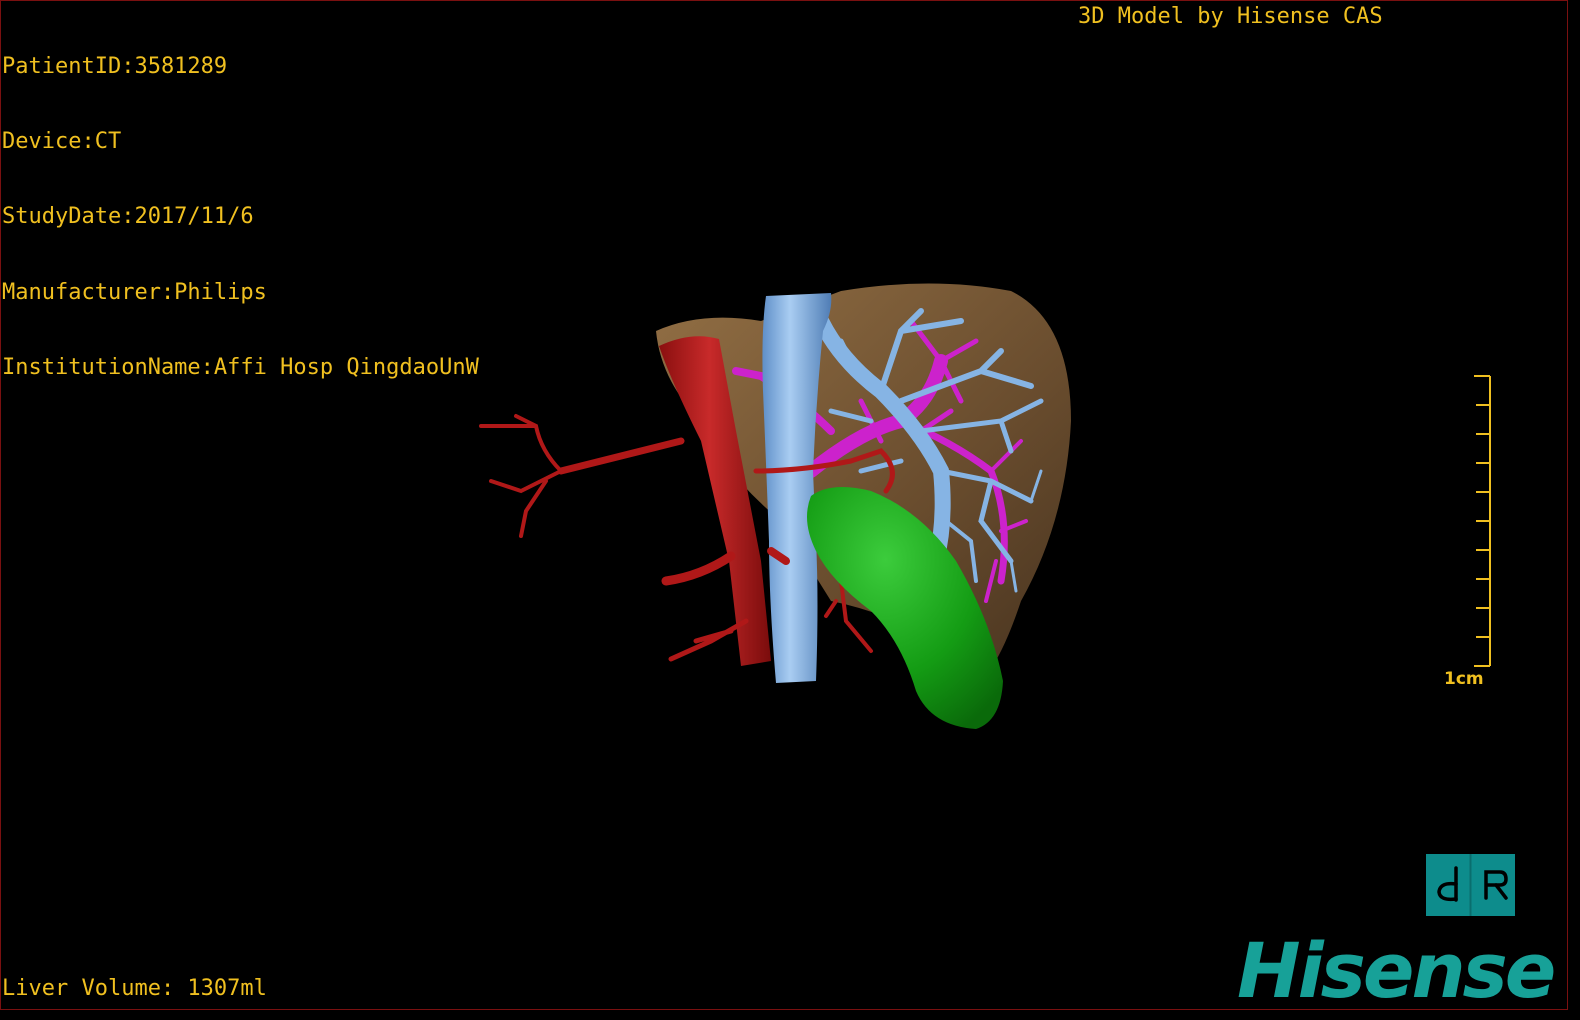 The image size is (1580, 1020). What do you see at coordinates (1230, 16) in the screenshot?
I see `model-credit: 3D Model by Hisense CAS` at bounding box center [1230, 16].